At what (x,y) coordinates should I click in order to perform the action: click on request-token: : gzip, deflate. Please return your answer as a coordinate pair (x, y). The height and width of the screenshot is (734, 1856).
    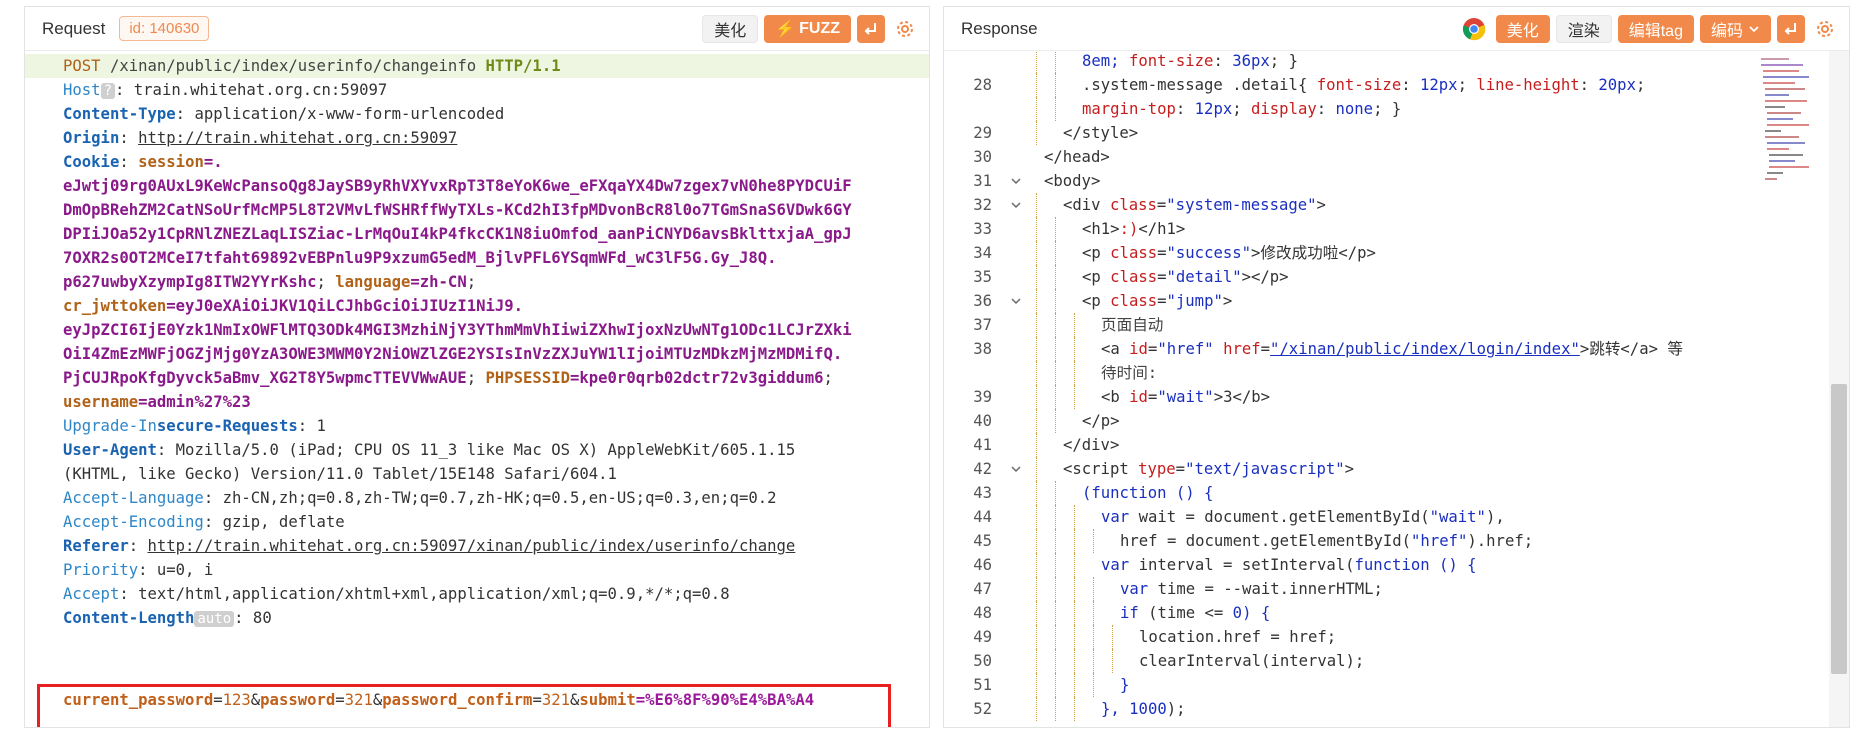
    Looking at the image, I should click on (274, 522).